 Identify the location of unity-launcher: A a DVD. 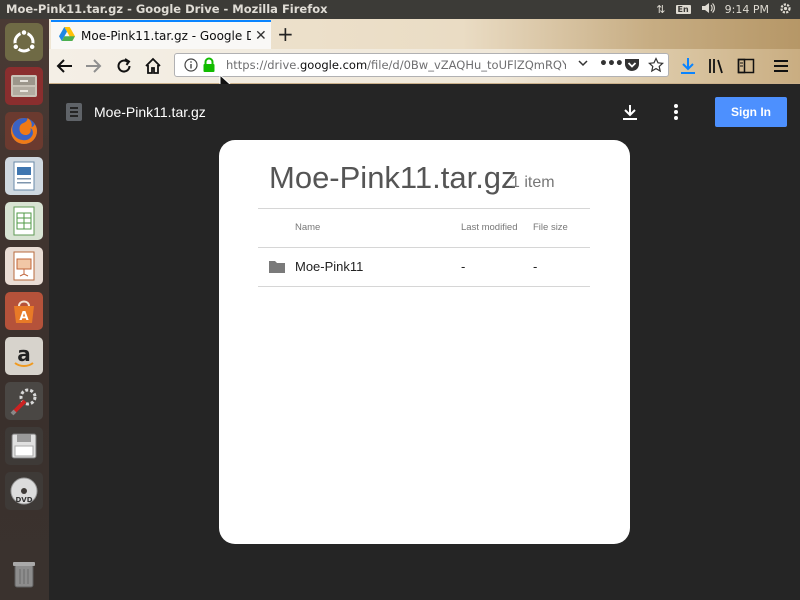
(25, 309).